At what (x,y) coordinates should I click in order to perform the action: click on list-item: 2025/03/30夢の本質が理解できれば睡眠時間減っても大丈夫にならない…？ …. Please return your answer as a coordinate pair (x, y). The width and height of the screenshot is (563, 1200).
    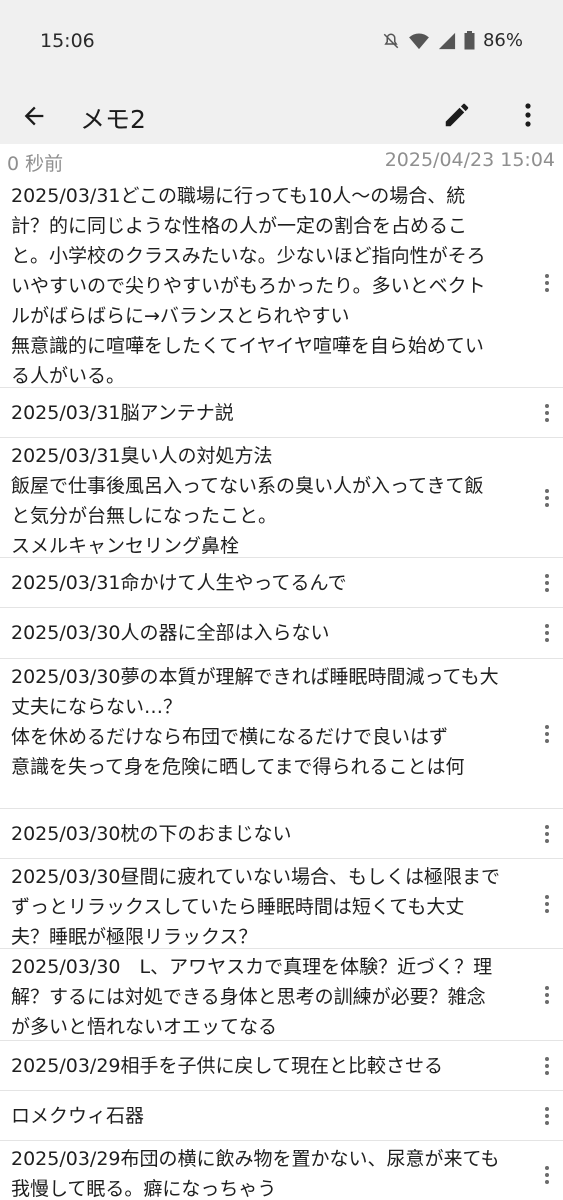
    Looking at the image, I should click on (281, 734).